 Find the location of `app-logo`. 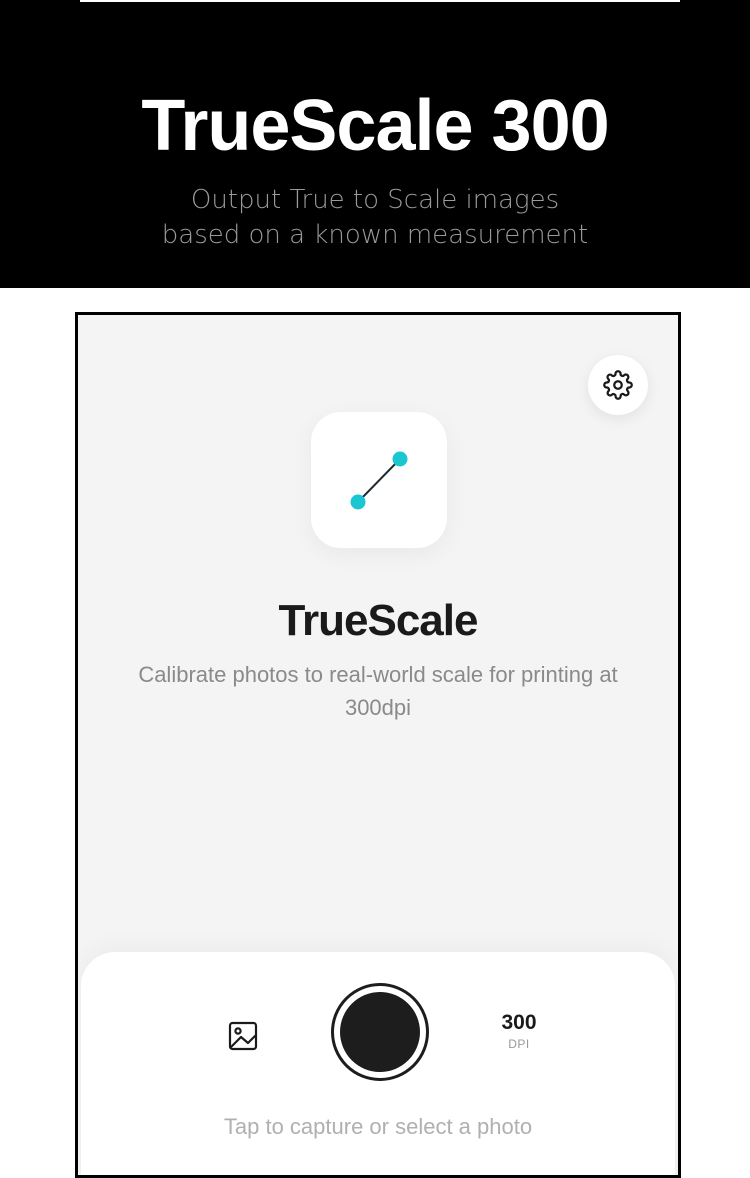

app-logo is located at coordinates (379, 480).